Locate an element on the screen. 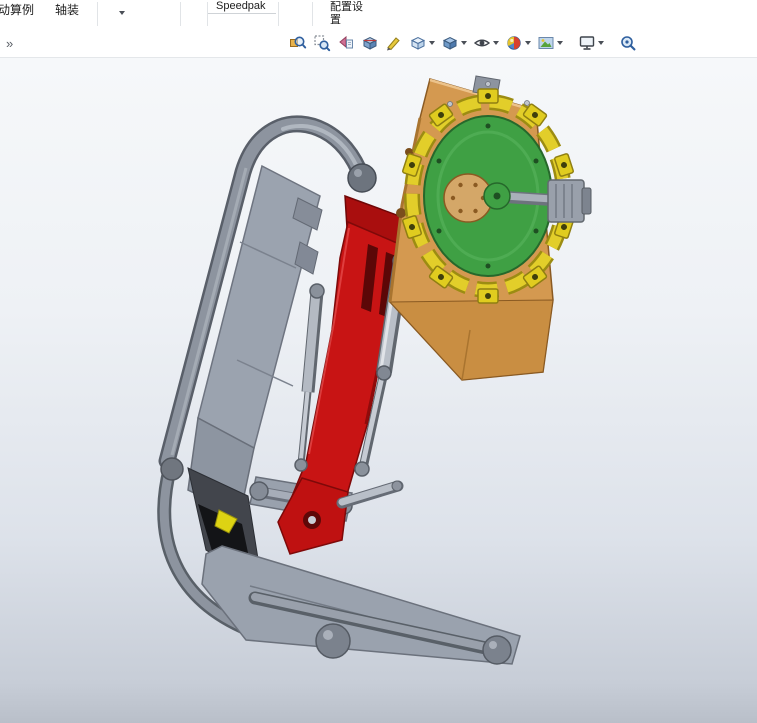 This screenshot has height=723, width=757. magnified-selection-button is located at coordinates (628, 43).